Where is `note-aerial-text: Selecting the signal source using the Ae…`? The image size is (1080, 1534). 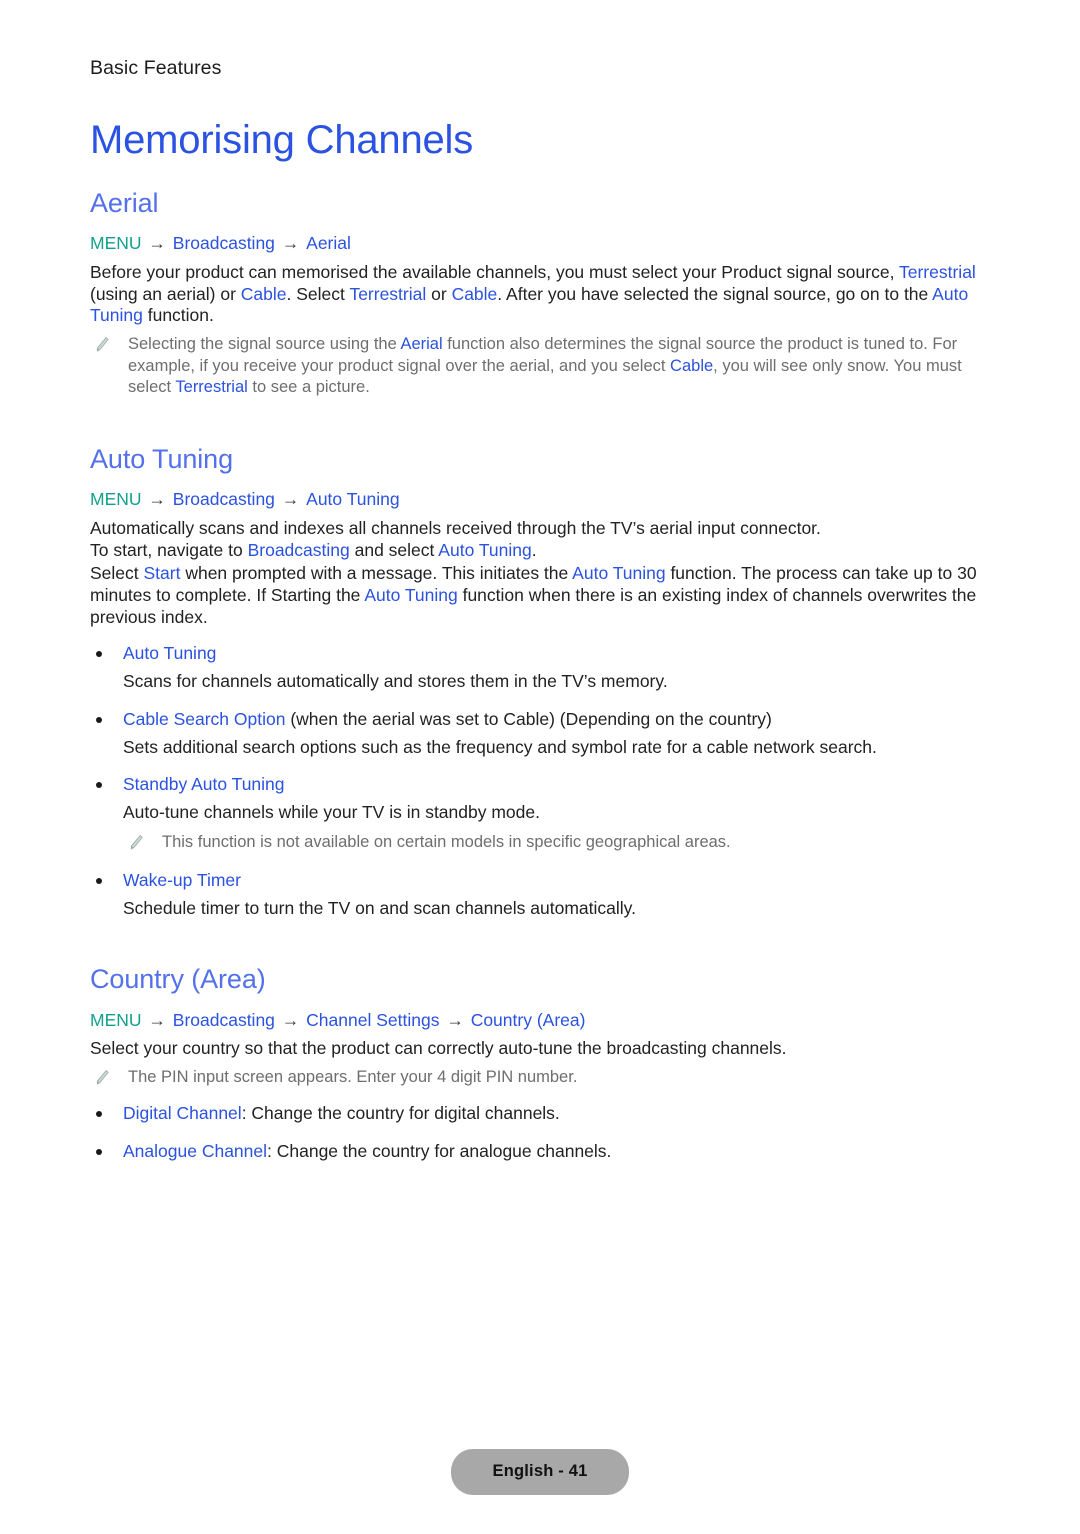 note-aerial-text: Selecting the signal source using the Ae… is located at coordinates (545, 365).